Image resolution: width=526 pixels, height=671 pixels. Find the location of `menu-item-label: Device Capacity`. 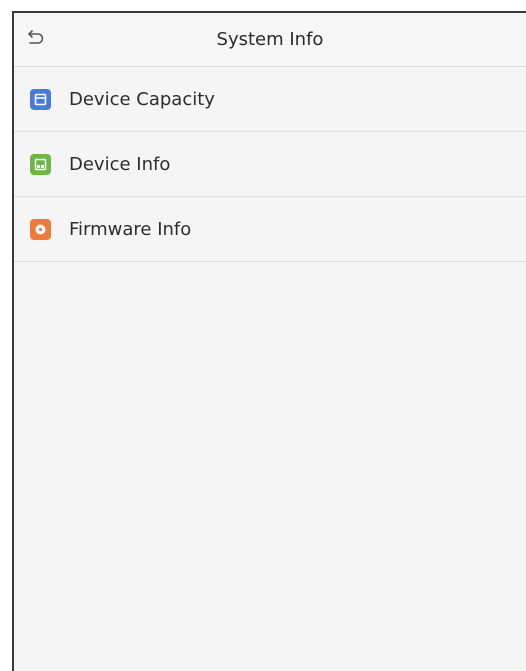

menu-item-label: Device Capacity is located at coordinates (142, 99).